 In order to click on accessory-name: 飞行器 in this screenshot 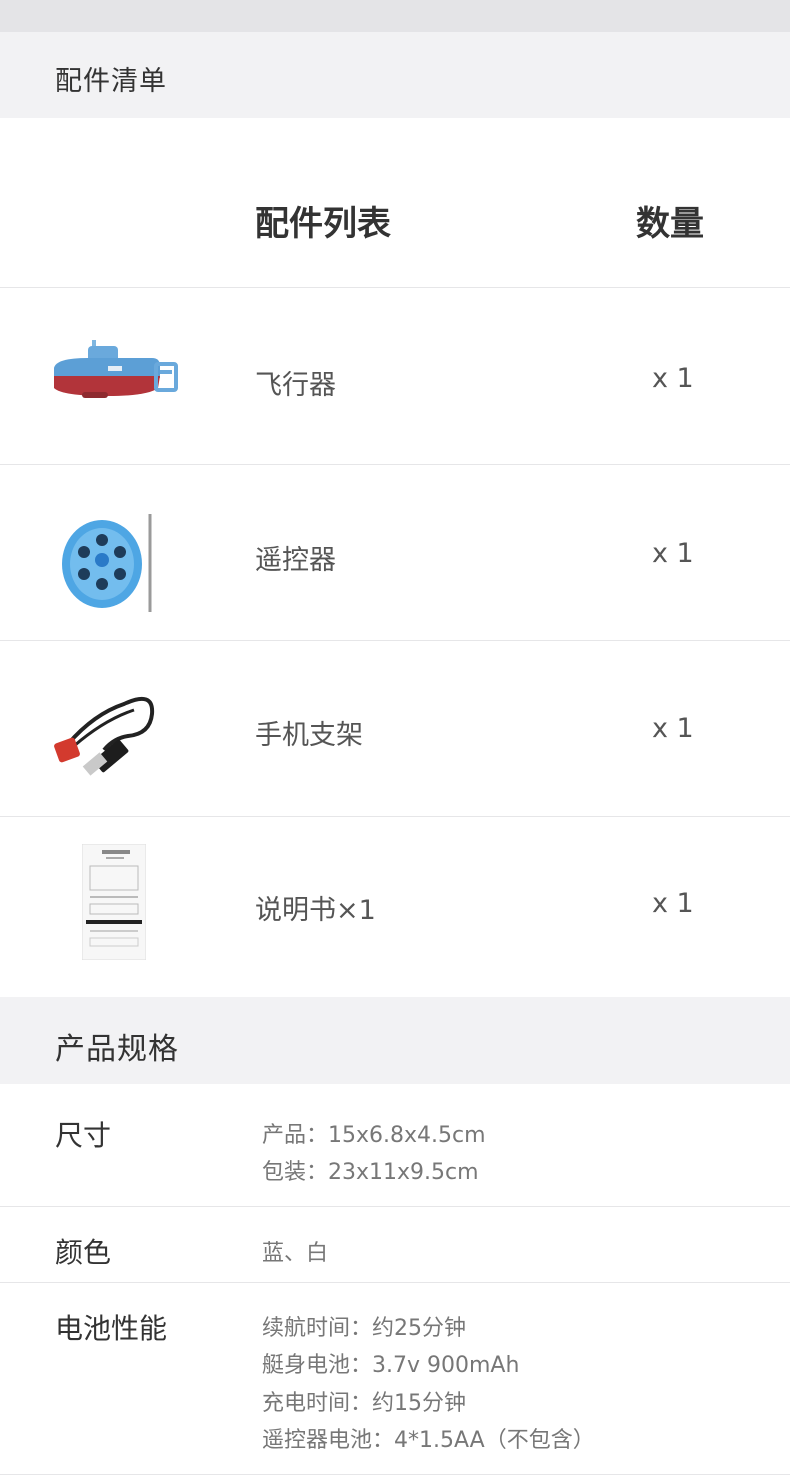, I will do `click(295, 385)`.